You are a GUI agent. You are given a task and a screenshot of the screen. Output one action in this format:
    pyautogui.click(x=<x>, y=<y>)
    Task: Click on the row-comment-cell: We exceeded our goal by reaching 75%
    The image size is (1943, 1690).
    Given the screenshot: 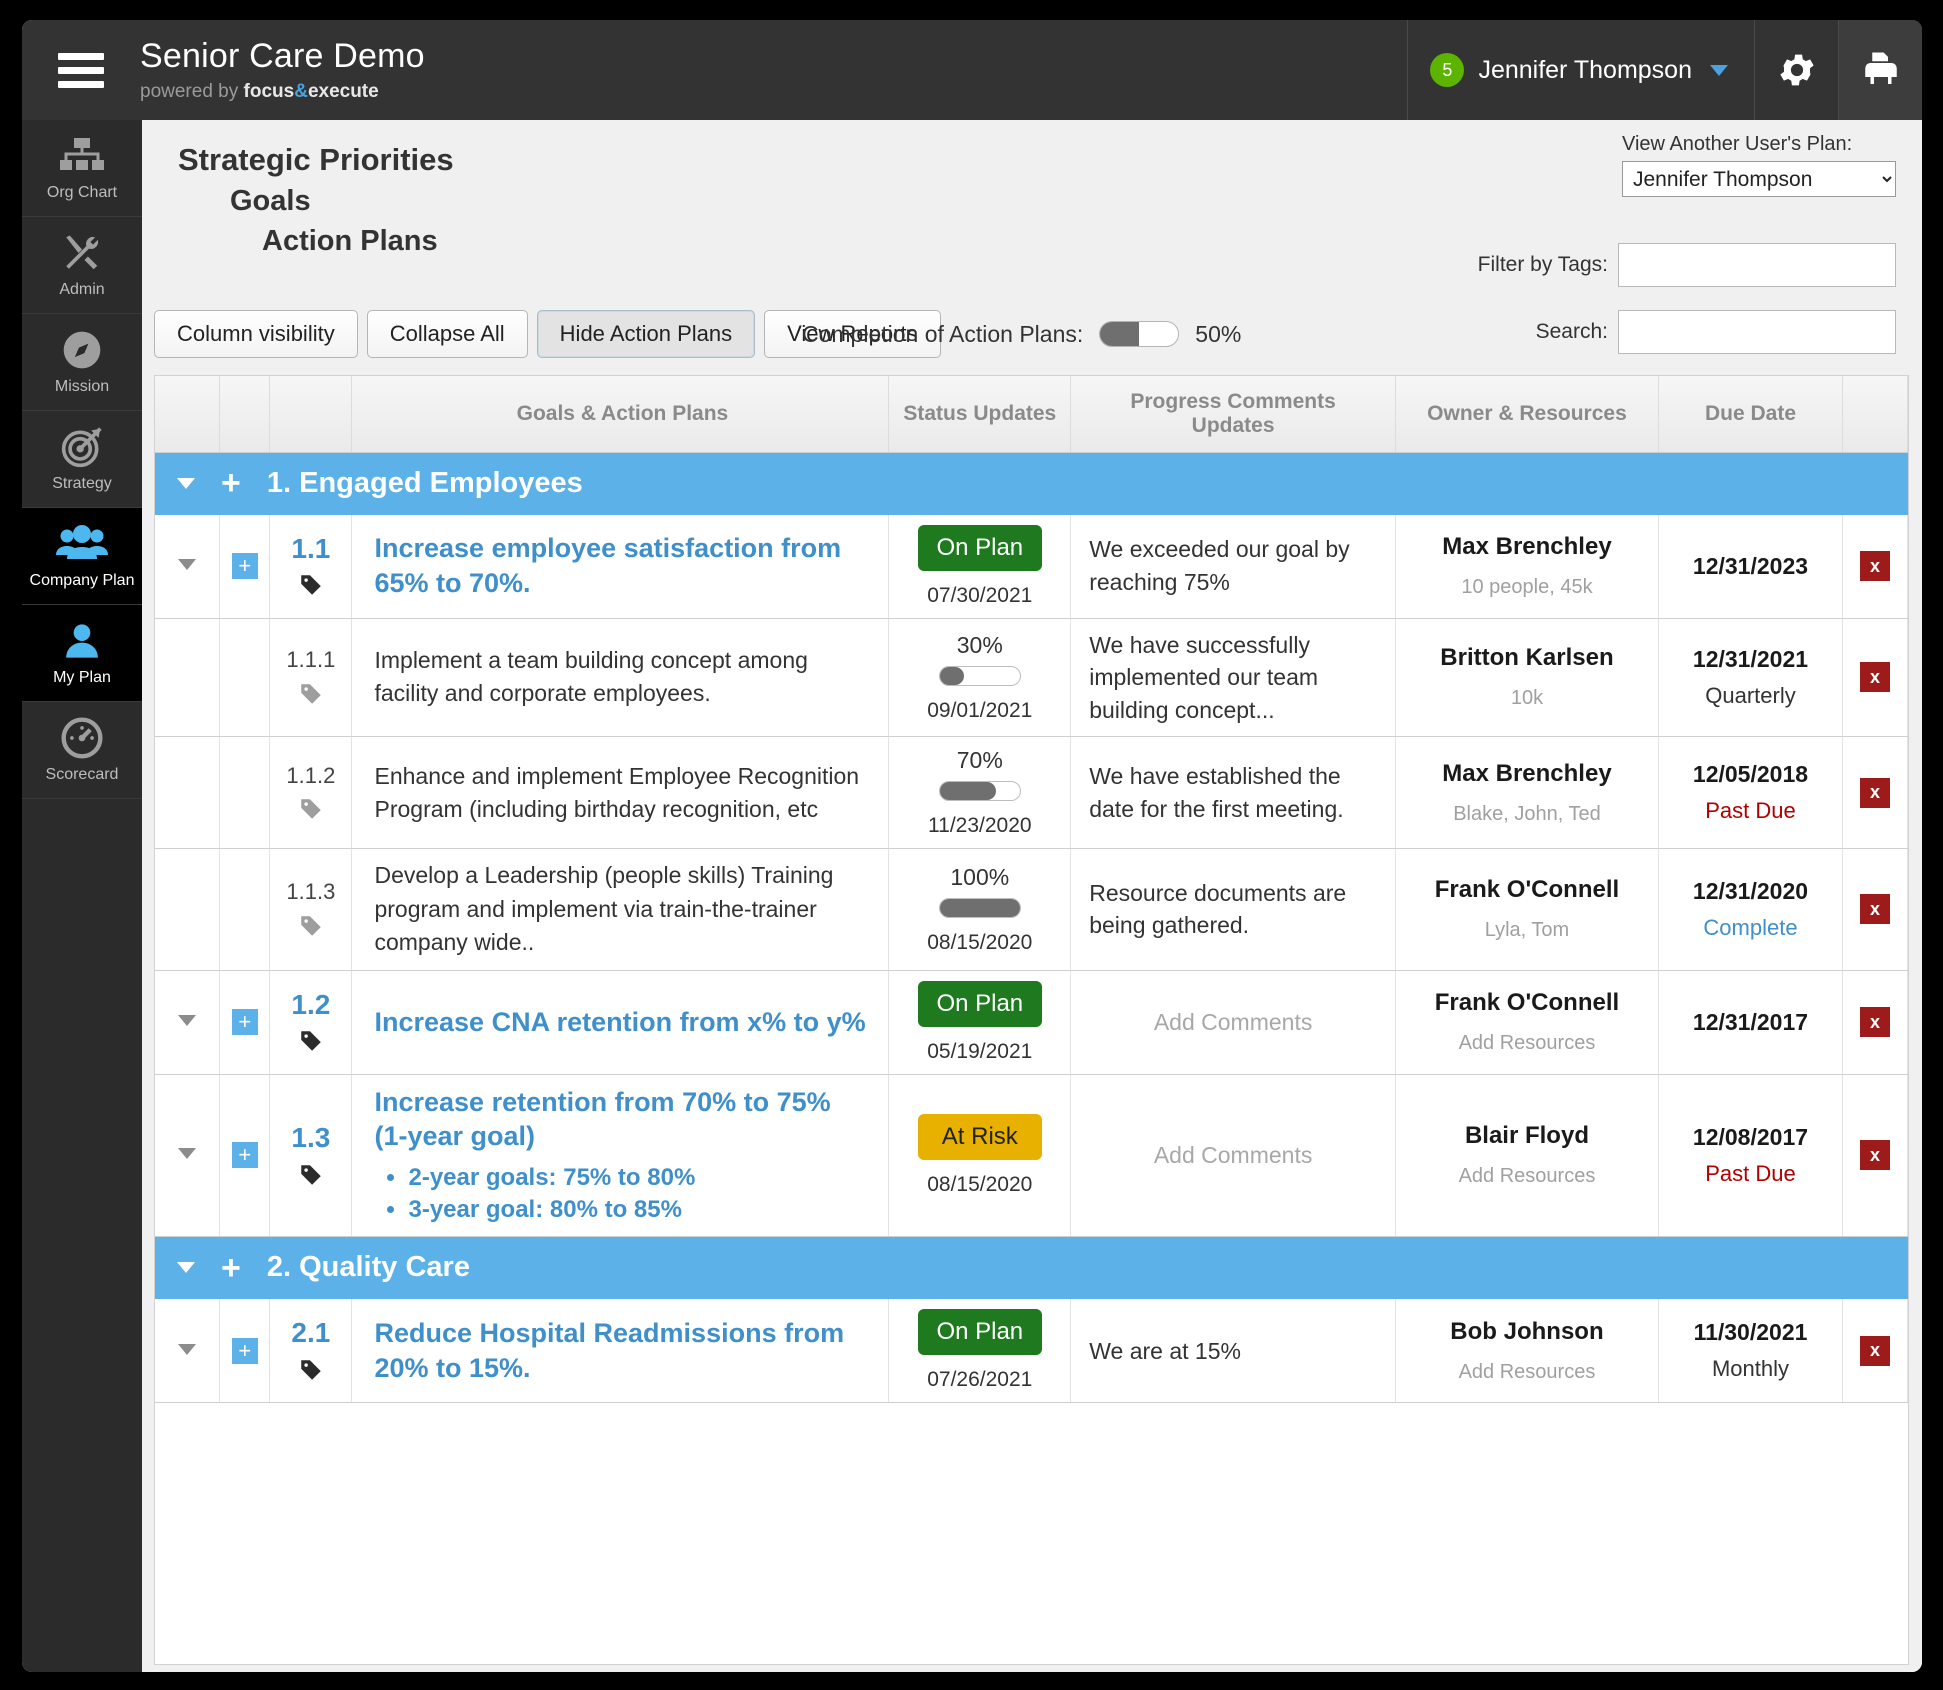 What is the action you would take?
    pyautogui.click(x=1233, y=566)
    